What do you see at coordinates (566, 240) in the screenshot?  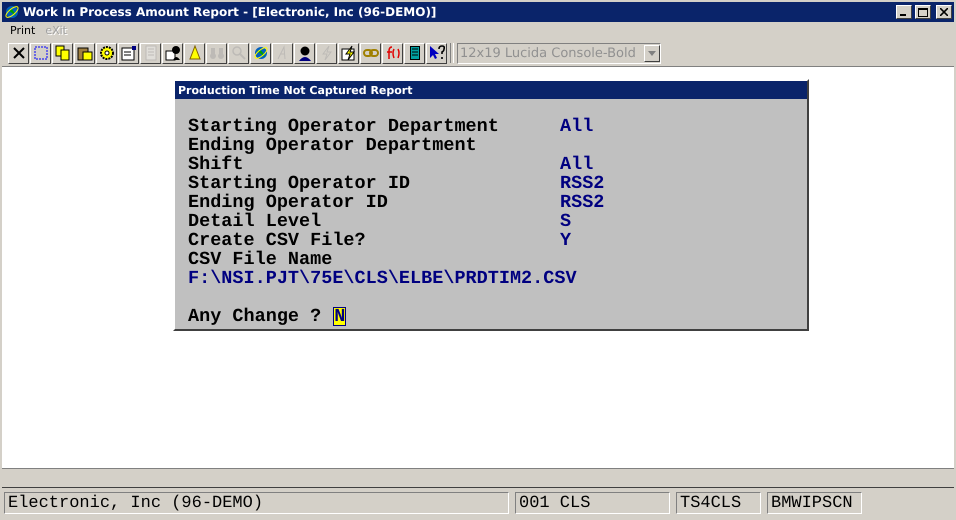 I see `field-value: Y` at bounding box center [566, 240].